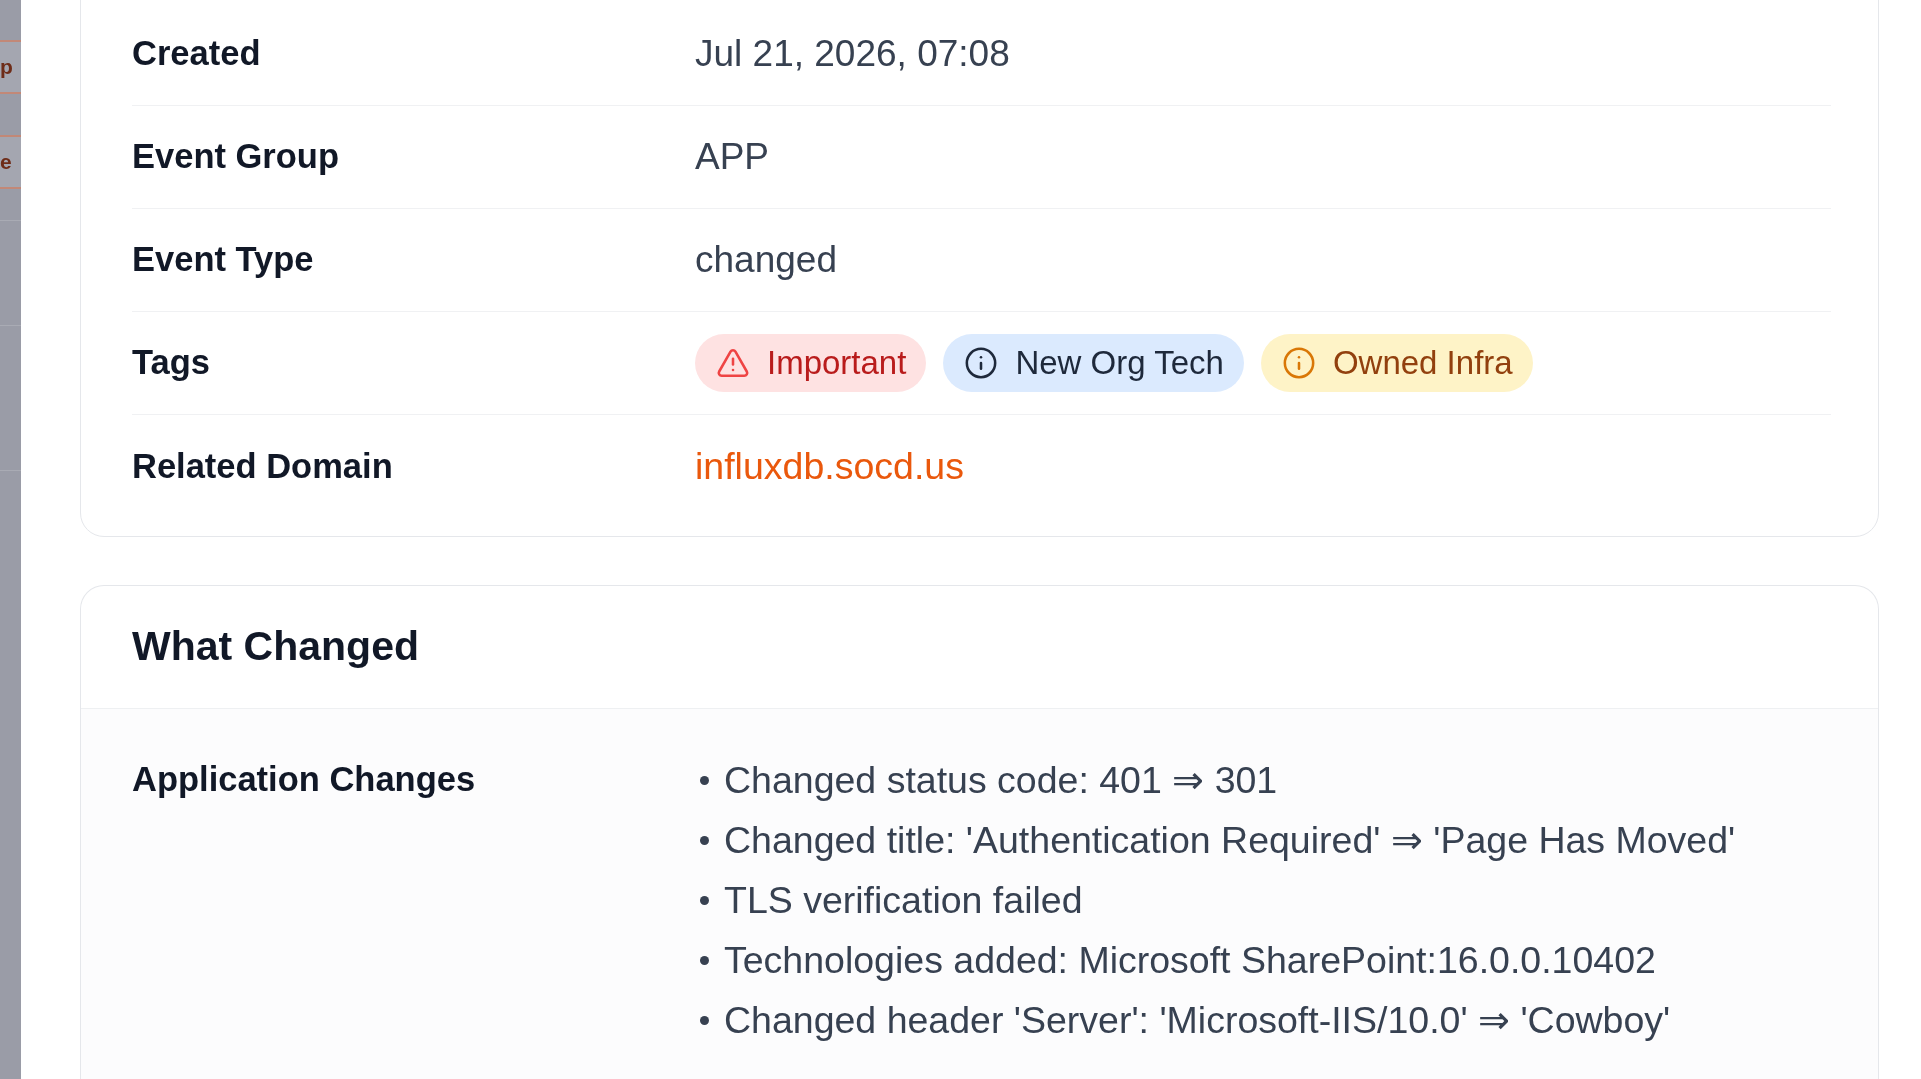  Describe the element at coordinates (837, 363) in the screenshot. I see `tag-label: Important` at that location.